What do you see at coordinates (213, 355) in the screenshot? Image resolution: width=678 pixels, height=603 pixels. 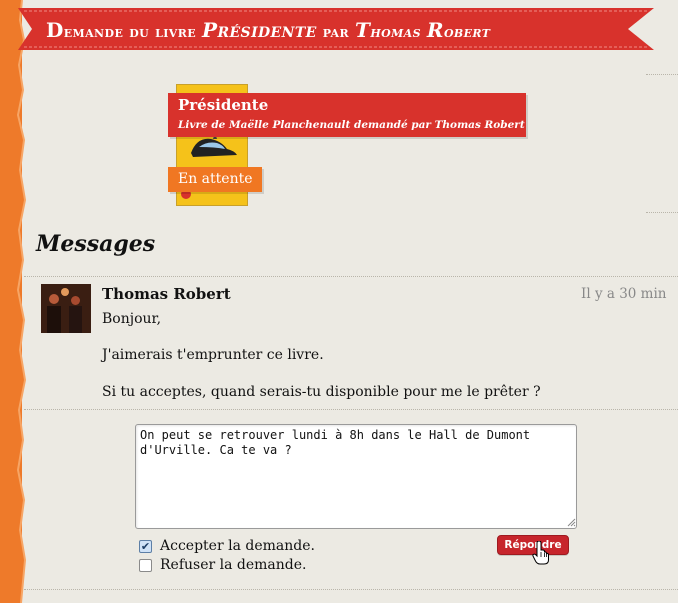 I see `message-line: J'aimerais t'emprunter ce livre.` at bounding box center [213, 355].